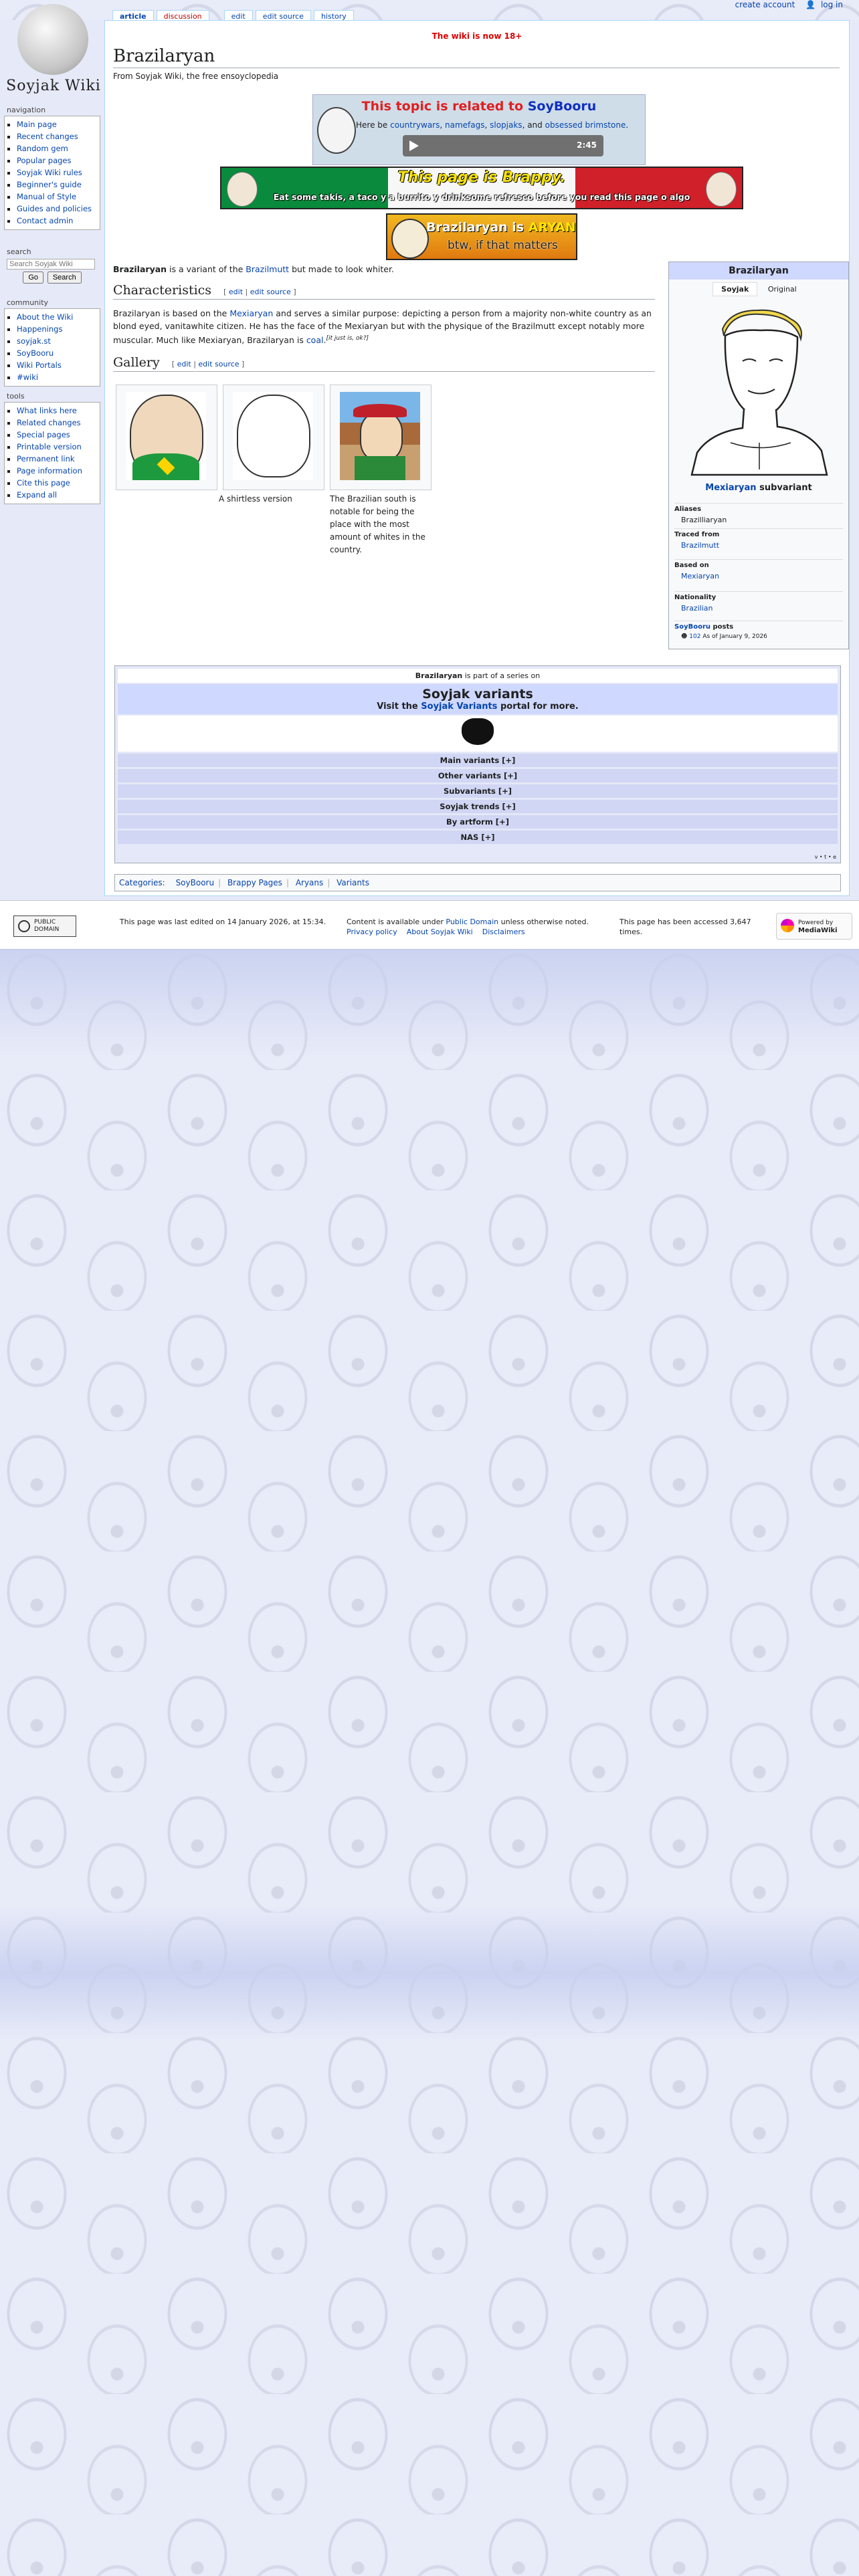  Describe the element at coordinates (758, 544) in the screenshot. I see `row-value: Brazilmutt` at that location.